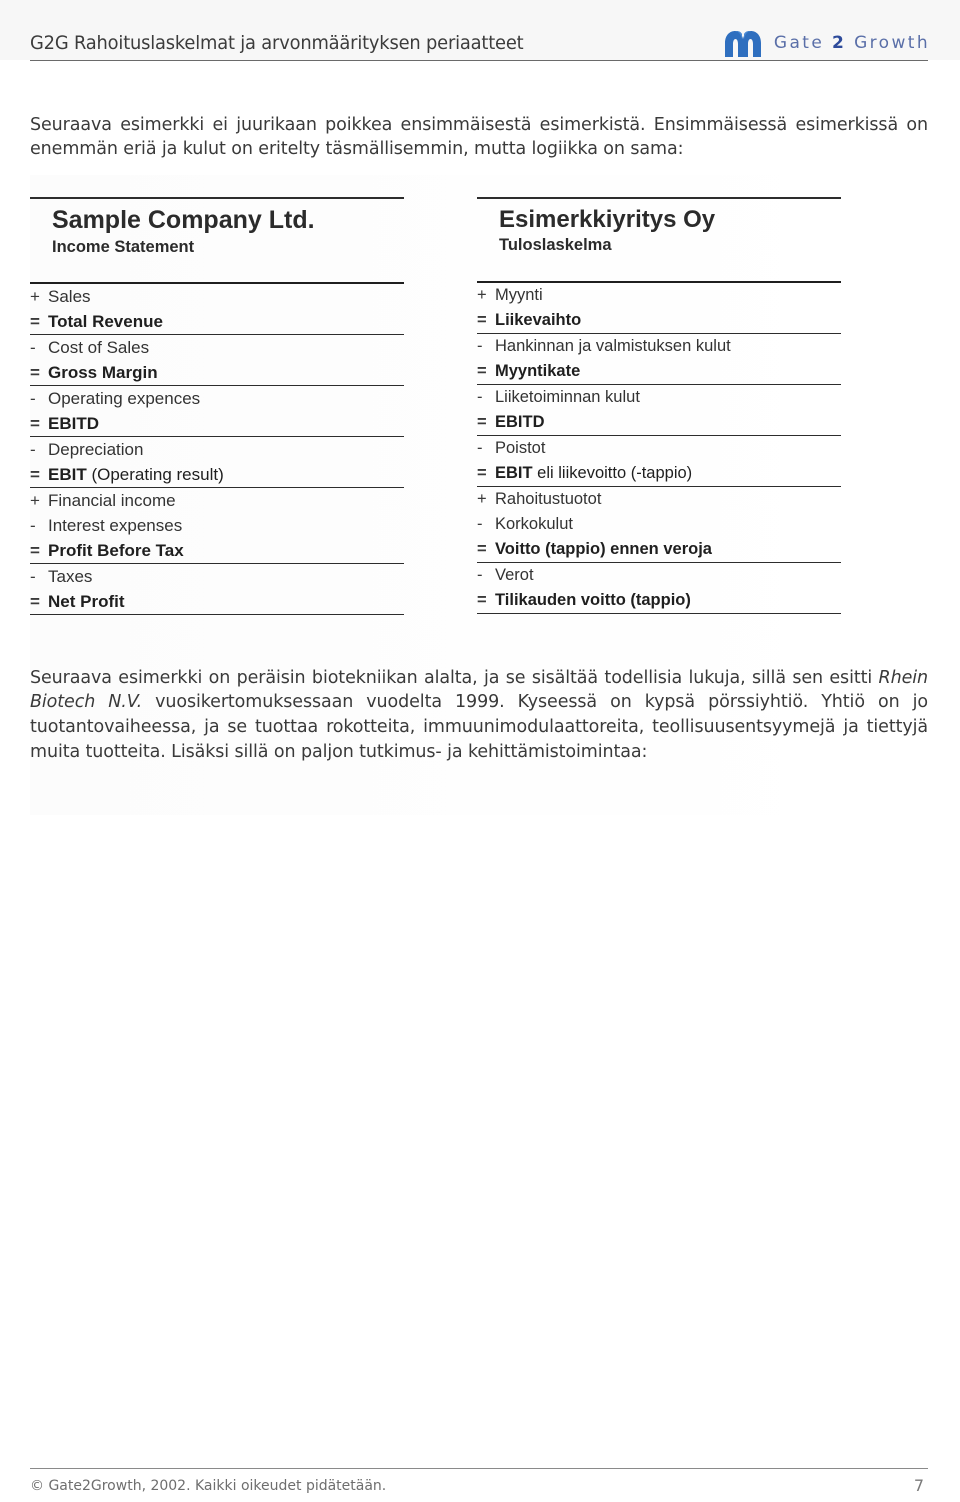 Image resolution: width=960 pixels, height=1502 pixels. I want to click on line-item-label: Poistot, so click(520, 448).